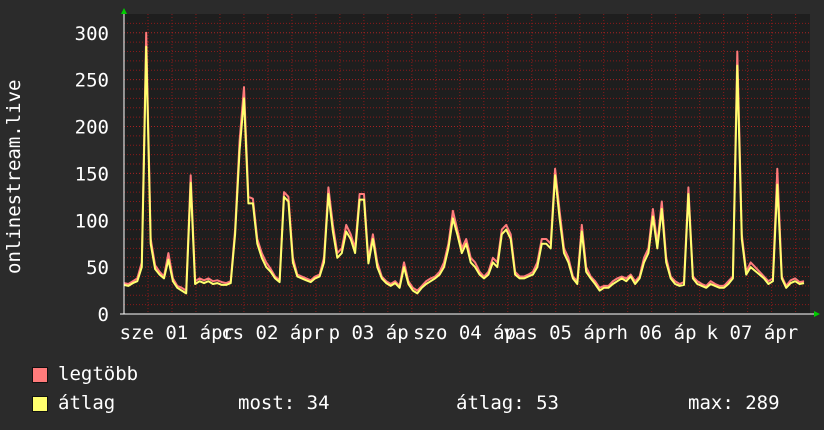 This screenshot has height=430, width=824. What do you see at coordinates (103, 315) in the screenshot?
I see `y-tick-label: 0` at bounding box center [103, 315].